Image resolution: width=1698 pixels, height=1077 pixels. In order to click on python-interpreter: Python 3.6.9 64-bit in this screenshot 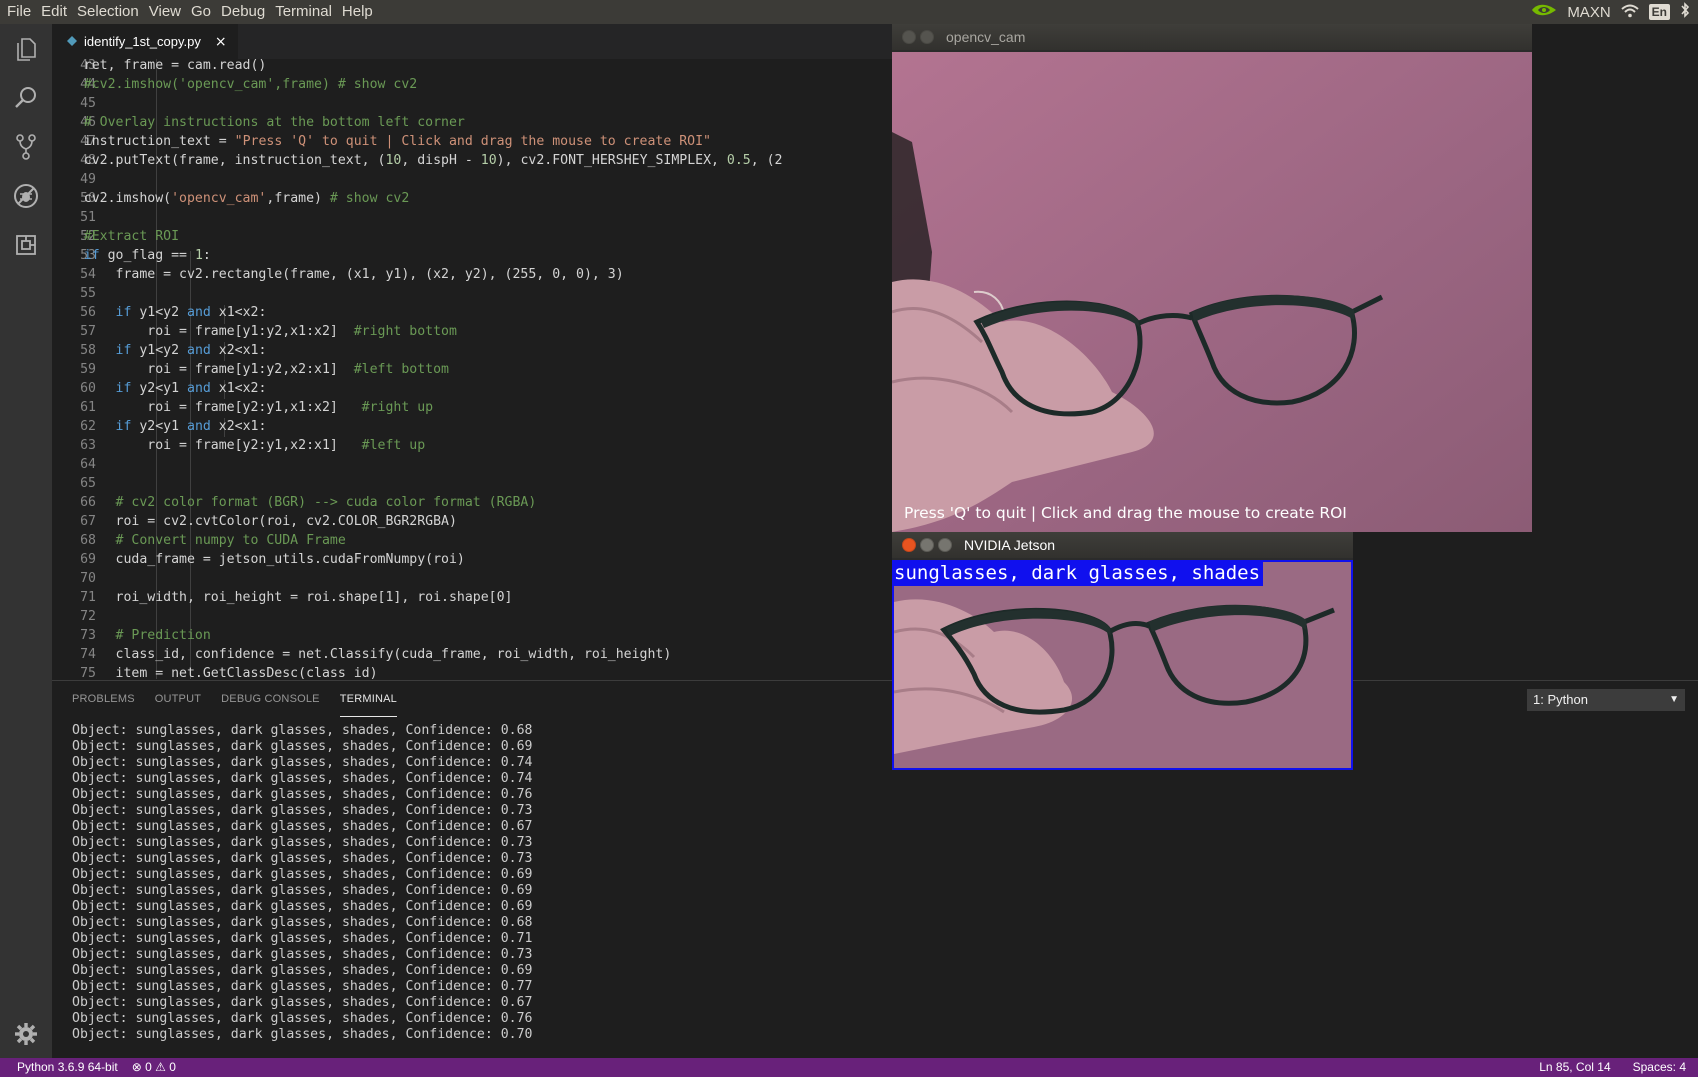, I will do `click(67, 1067)`.